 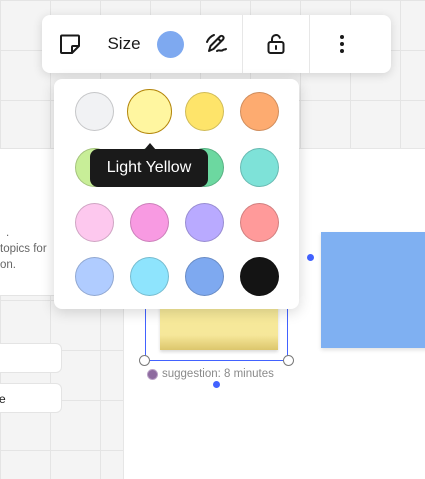 I want to click on sticky-note-button, so click(x=70, y=44).